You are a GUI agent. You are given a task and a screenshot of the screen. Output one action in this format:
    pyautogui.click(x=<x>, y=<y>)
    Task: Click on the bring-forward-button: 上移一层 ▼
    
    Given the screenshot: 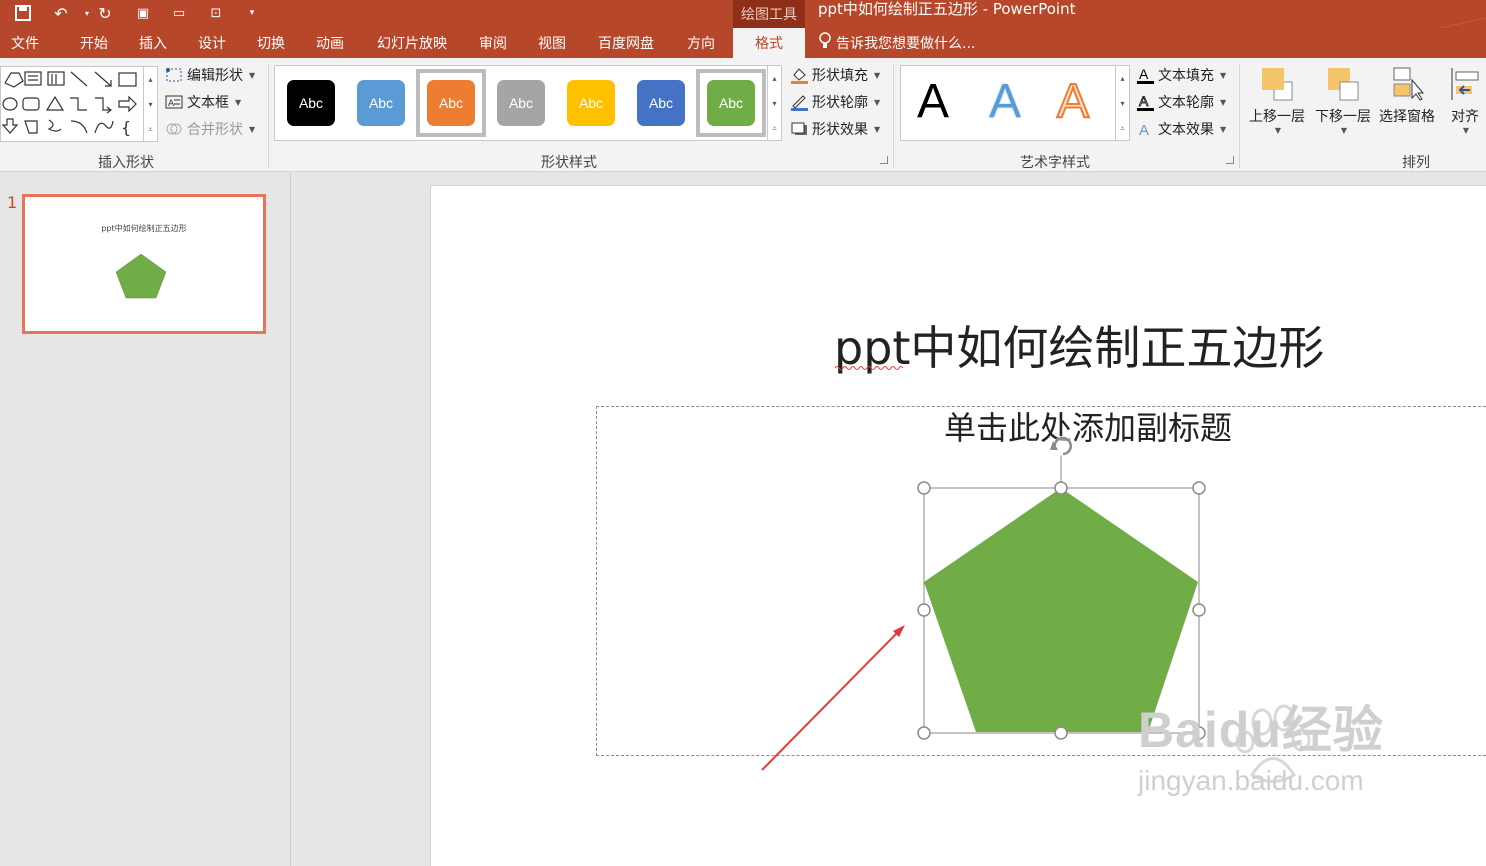 What is the action you would take?
    pyautogui.click(x=1277, y=109)
    